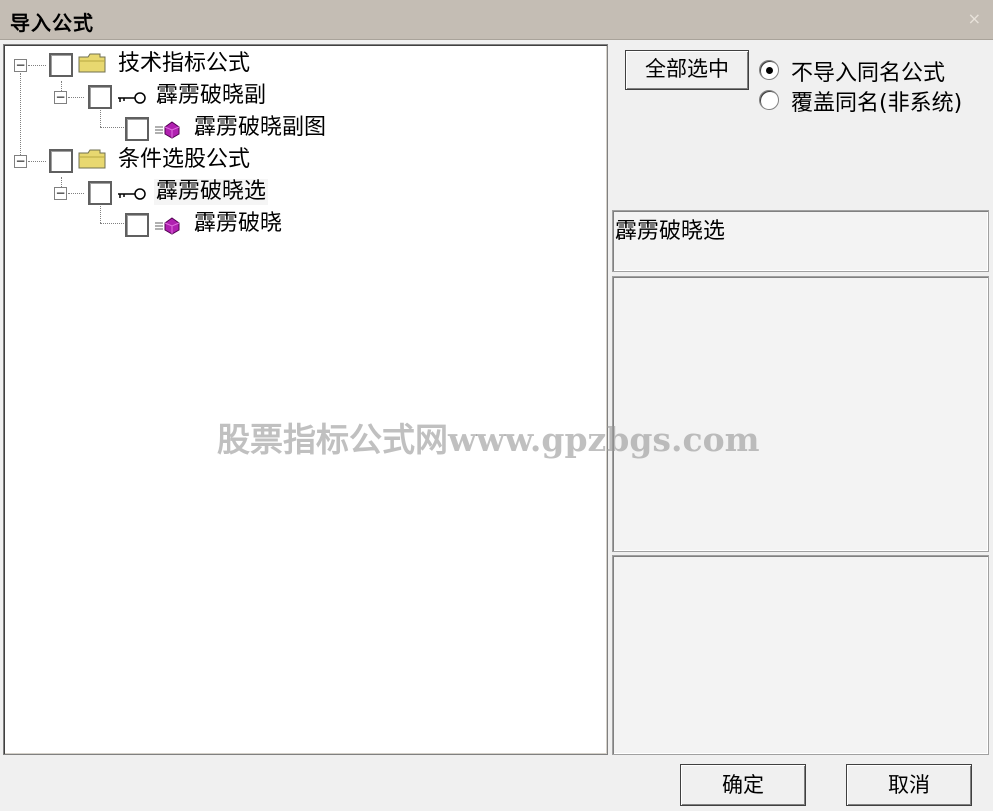  Describe the element at coordinates (184, 160) in the screenshot. I see `tree-node-label: 条件选股公式` at that location.